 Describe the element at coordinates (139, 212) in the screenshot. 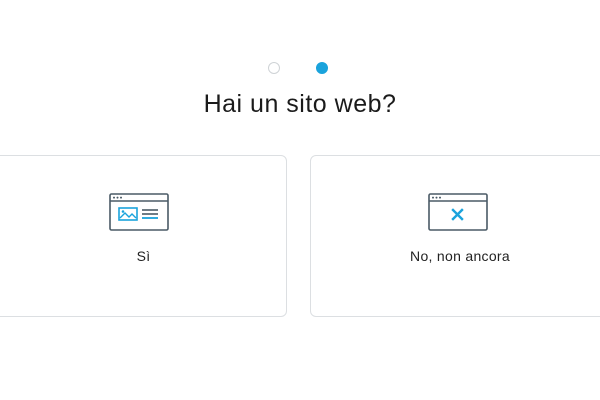

I see `website-icon` at that location.